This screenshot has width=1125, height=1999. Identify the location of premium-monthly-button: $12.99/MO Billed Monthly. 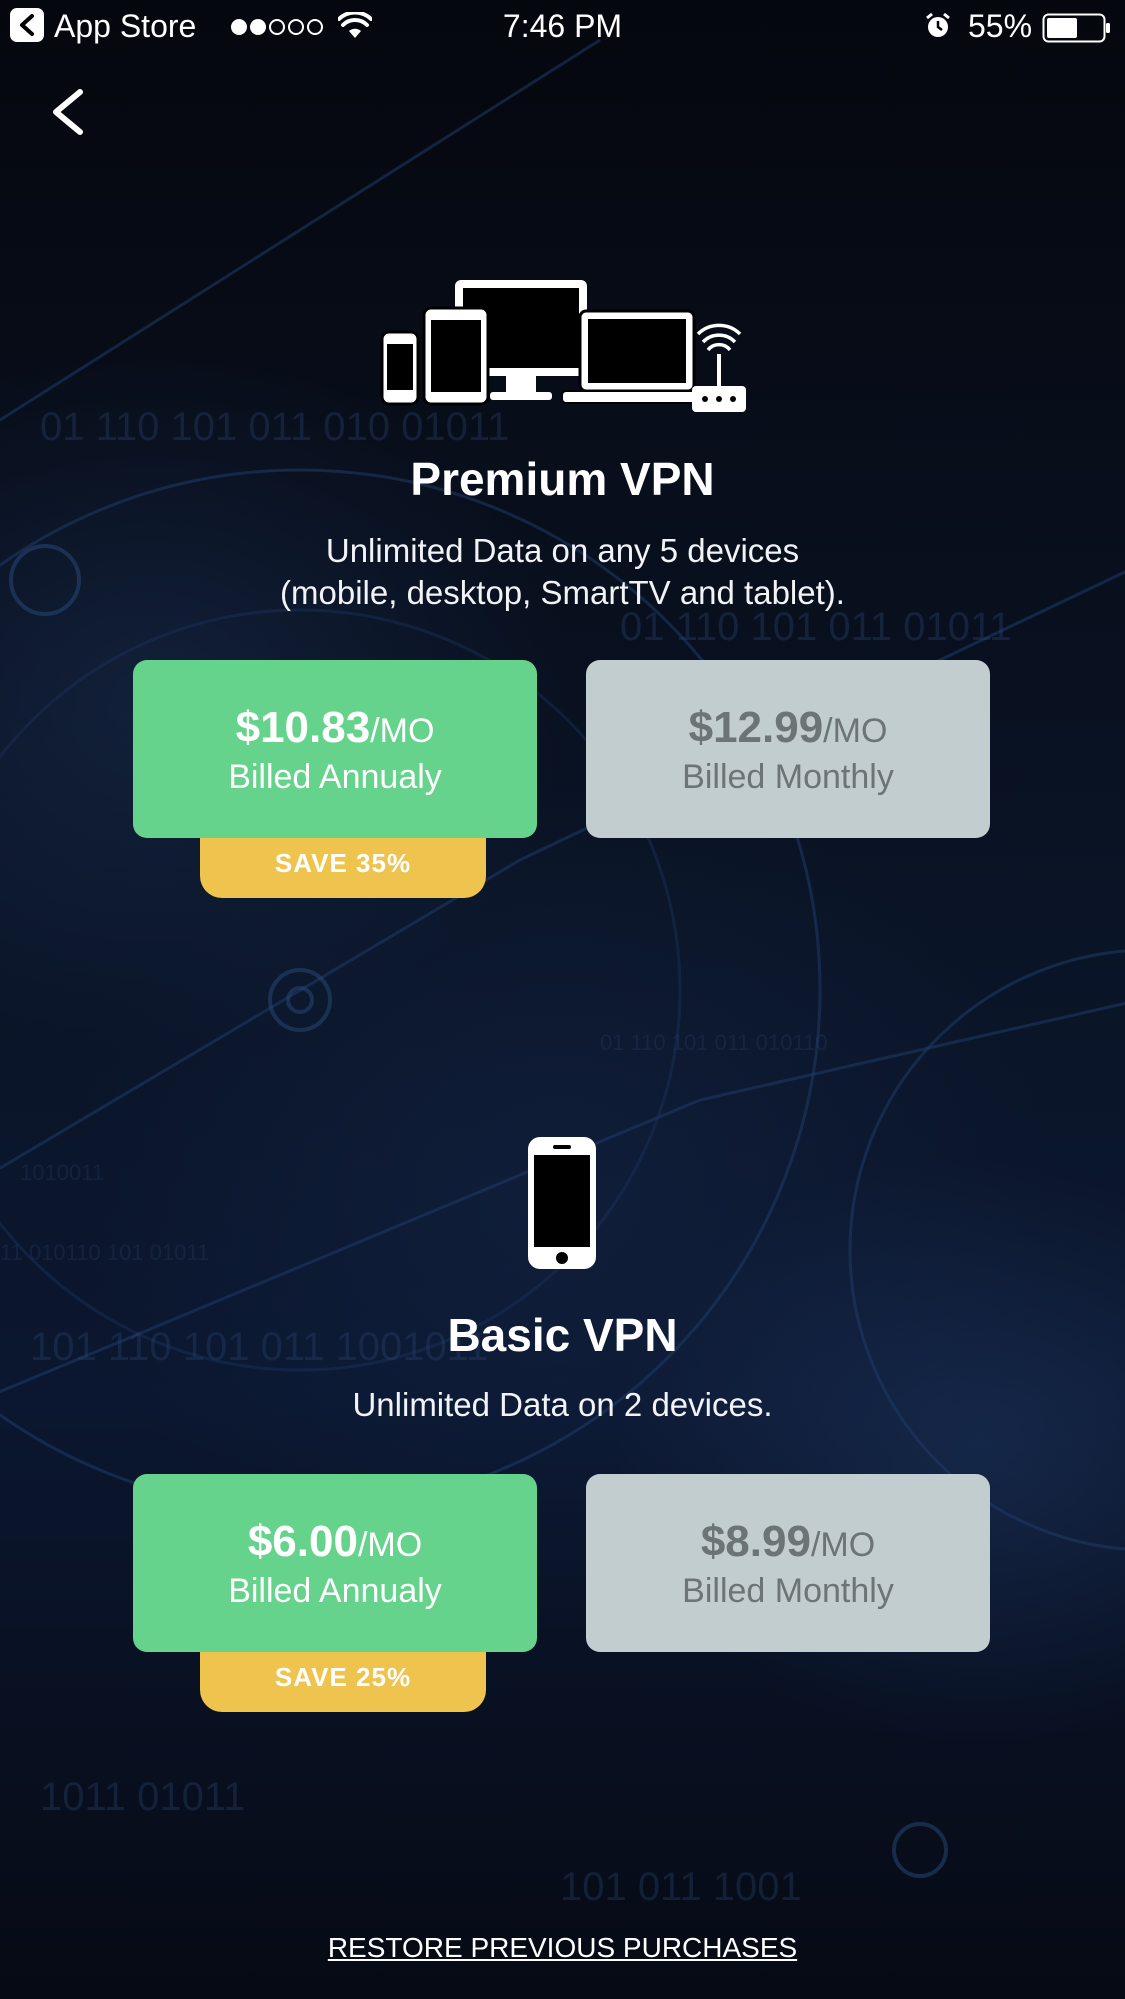
(788, 749).